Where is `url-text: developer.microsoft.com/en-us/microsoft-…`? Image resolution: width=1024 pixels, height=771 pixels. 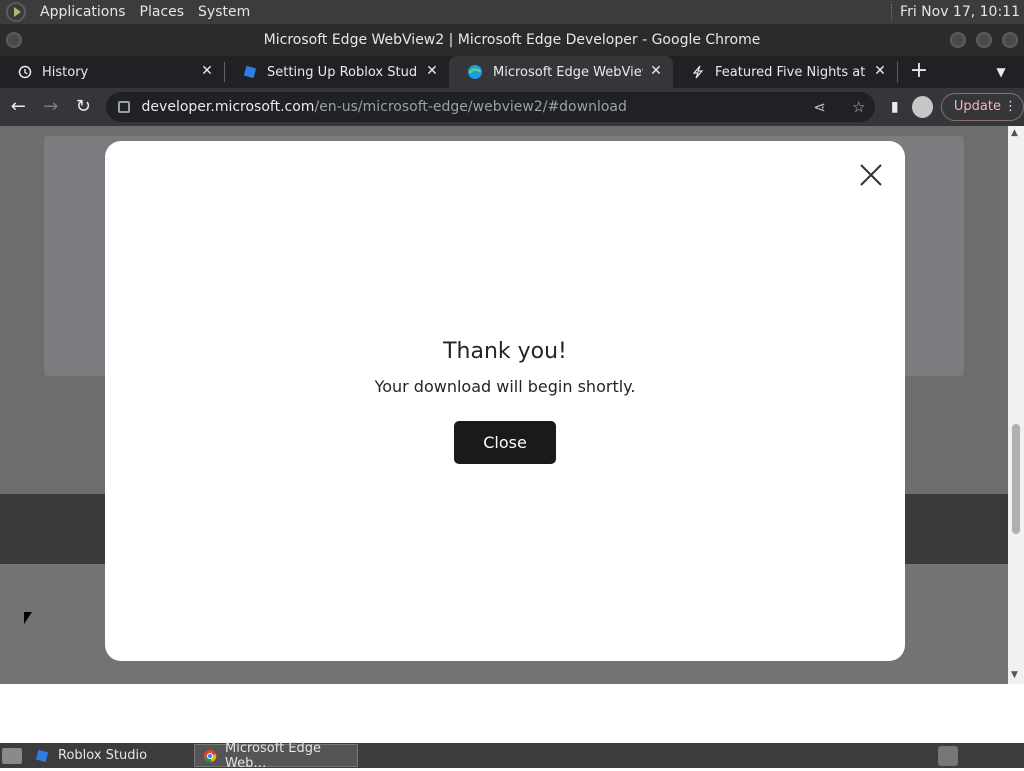
url-text: developer.microsoft.com/en-us/microsoft-… is located at coordinates (384, 107).